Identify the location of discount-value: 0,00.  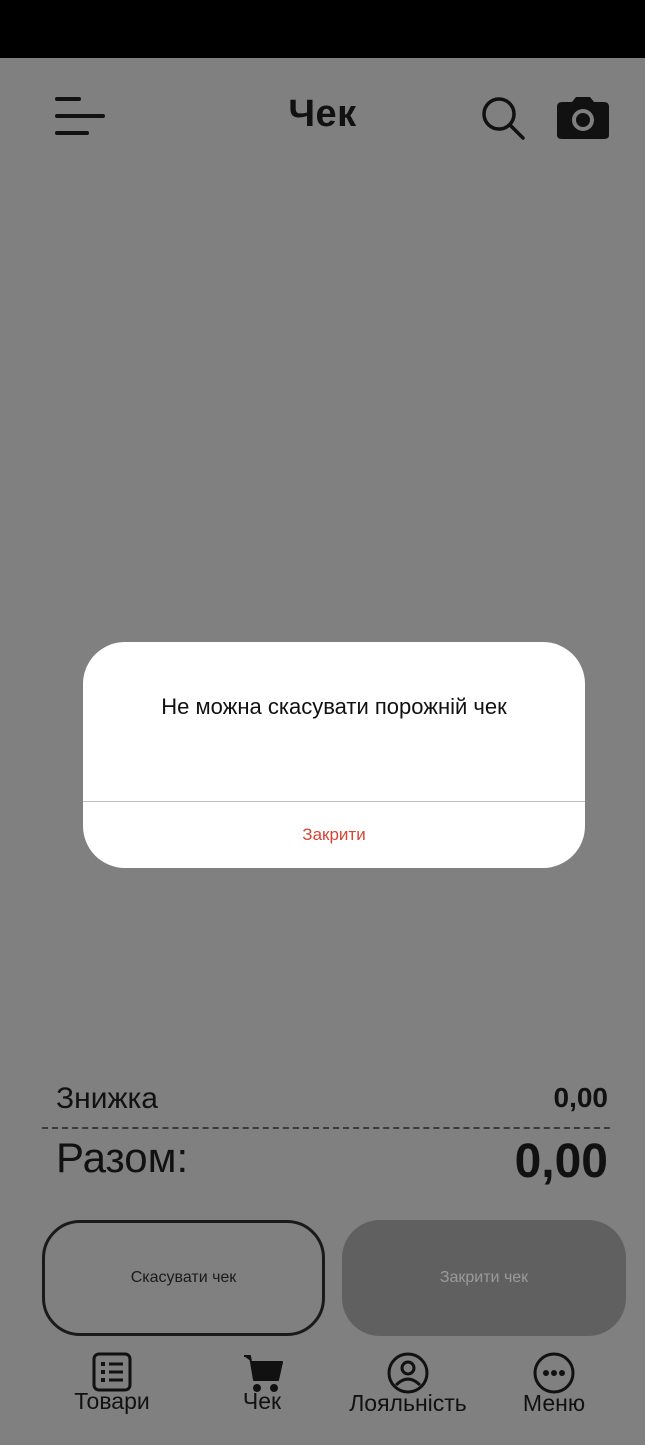
(581, 1097).